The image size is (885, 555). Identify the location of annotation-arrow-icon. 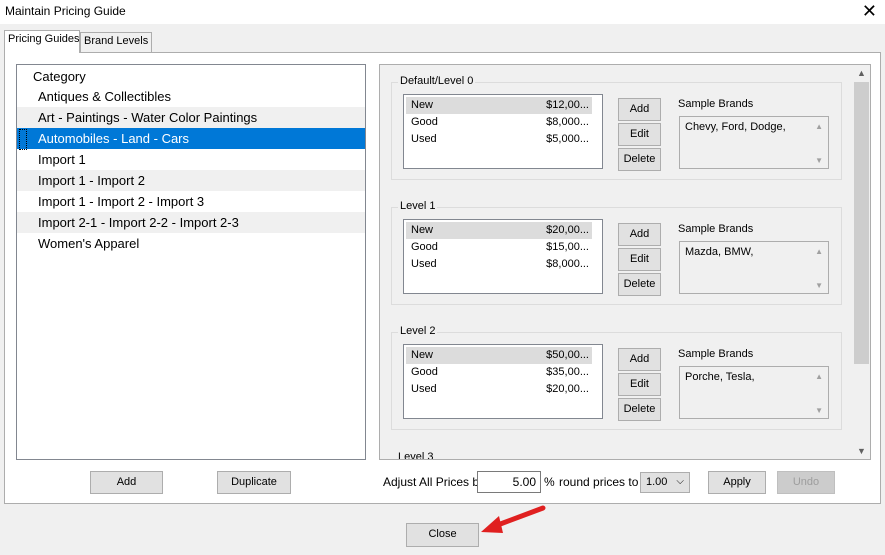
(513, 519).